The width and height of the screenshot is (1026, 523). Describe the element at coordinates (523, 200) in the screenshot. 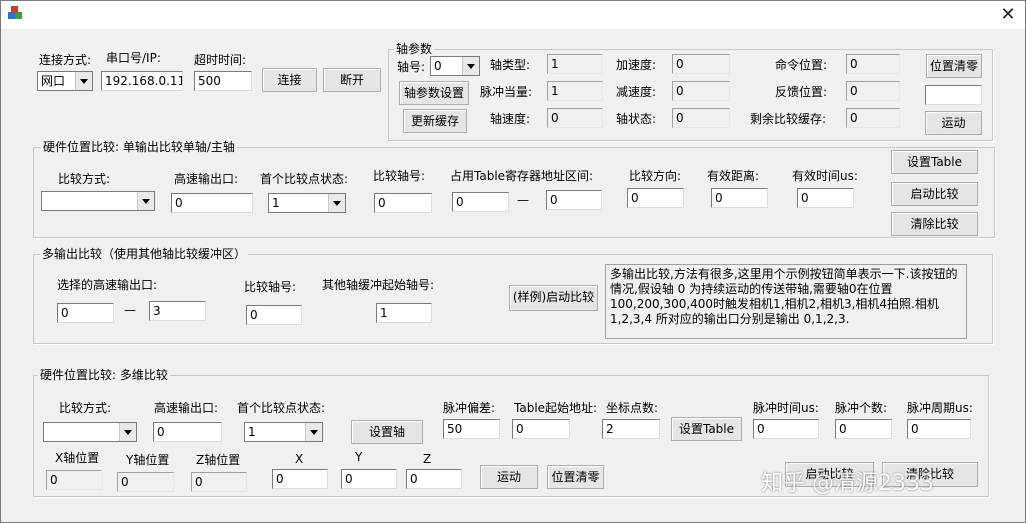

I see `range-dash: —` at that location.